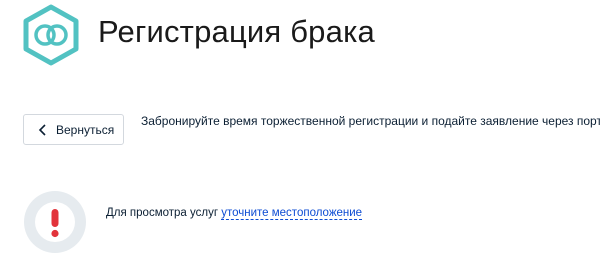 The height and width of the screenshot is (266, 600). What do you see at coordinates (42, 129) in the screenshot?
I see `chevron-left-icon` at bounding box center [42, 129].